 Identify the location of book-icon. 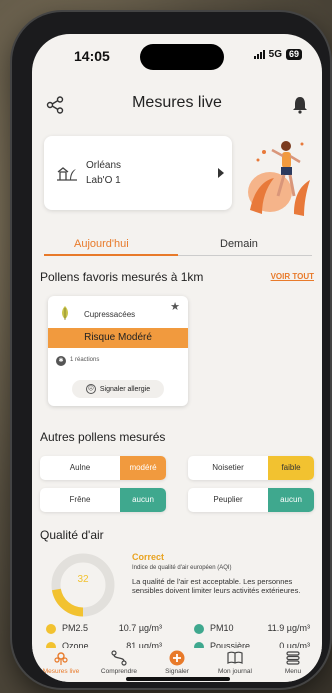
(235, 657).